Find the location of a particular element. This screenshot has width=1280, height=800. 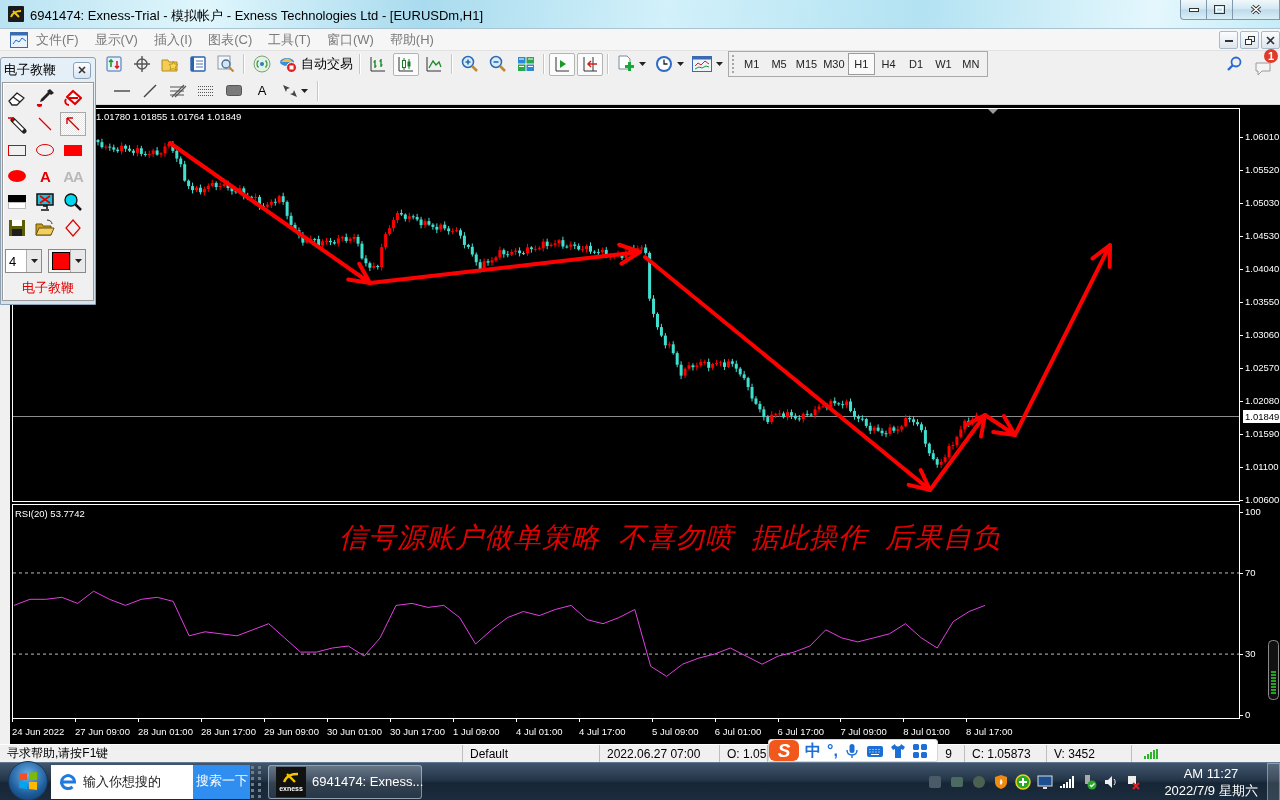

price-tick-label: 1.03060 is located at coordinates (1262, 335).